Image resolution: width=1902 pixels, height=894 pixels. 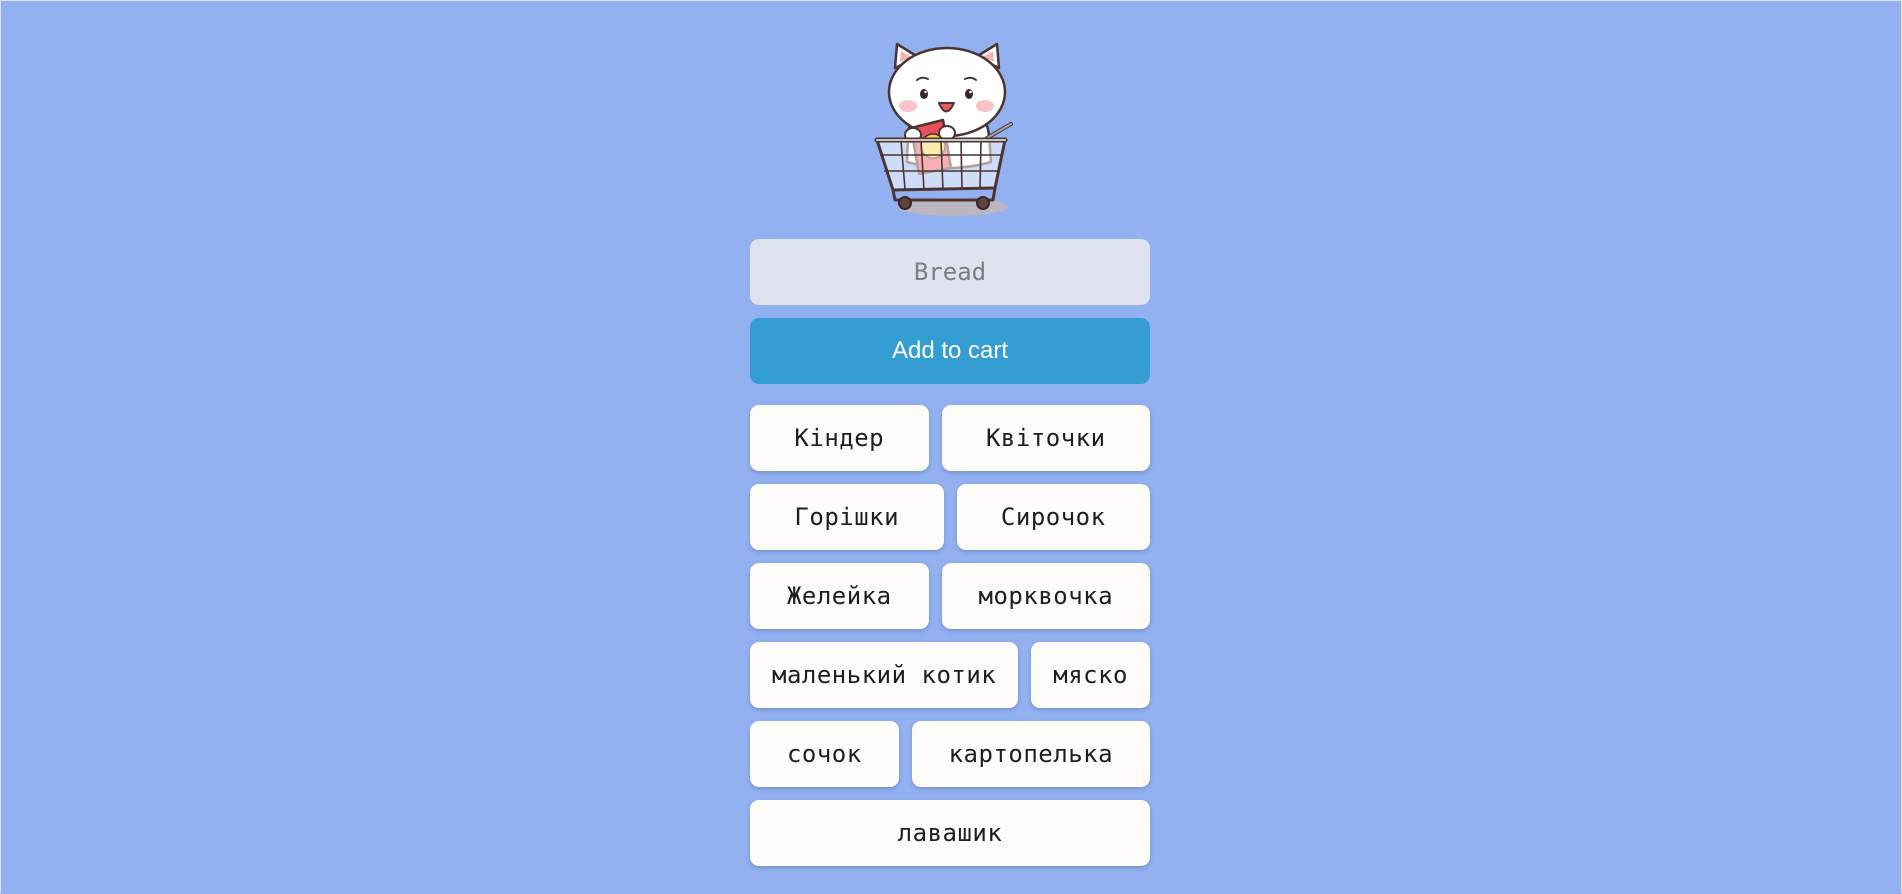 I want to click on add-to-cart-button: Add to cart, so click(x=950, y=351).